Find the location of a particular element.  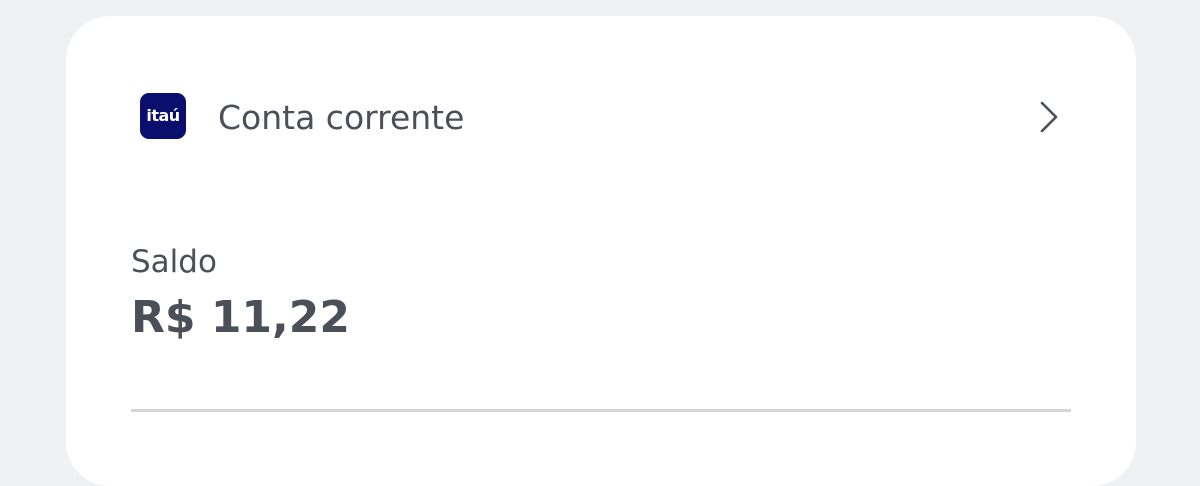

divider is located at coordinates (601, 410).